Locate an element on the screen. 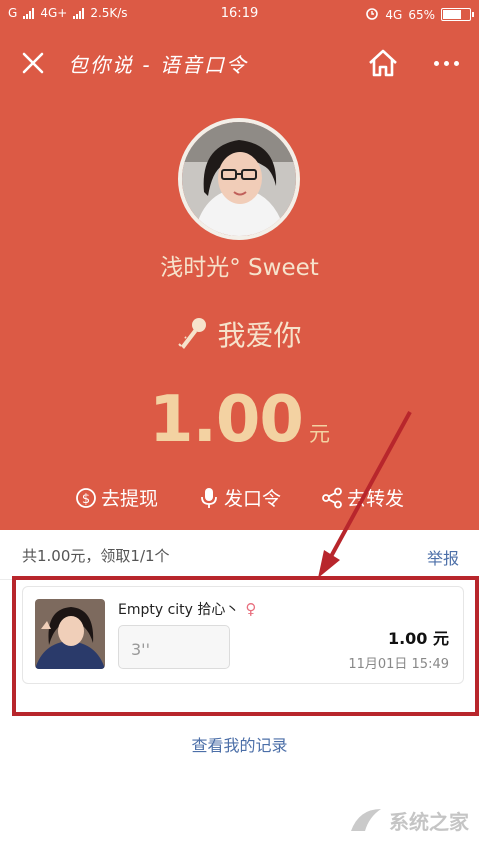 This screenshot has height=849, width=479. battery-icon is located at coordinates (457, 14).